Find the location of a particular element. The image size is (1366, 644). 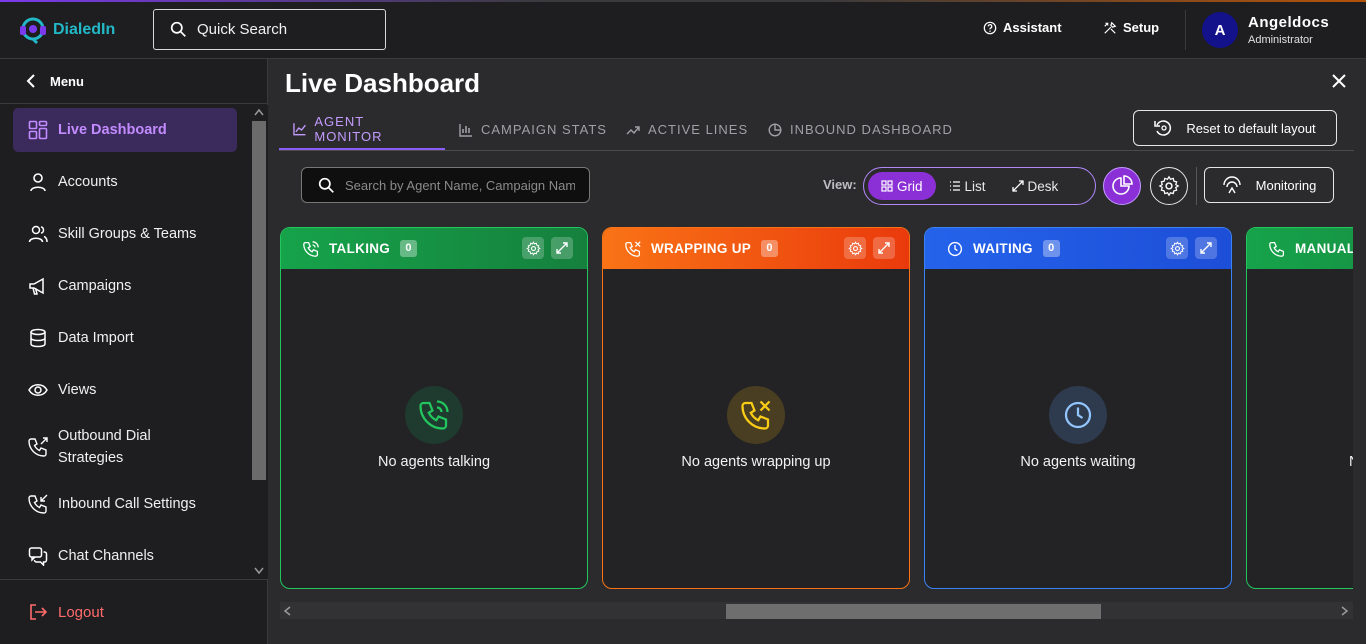

app-logo: DialedIn is located at coordinates (66, 30).